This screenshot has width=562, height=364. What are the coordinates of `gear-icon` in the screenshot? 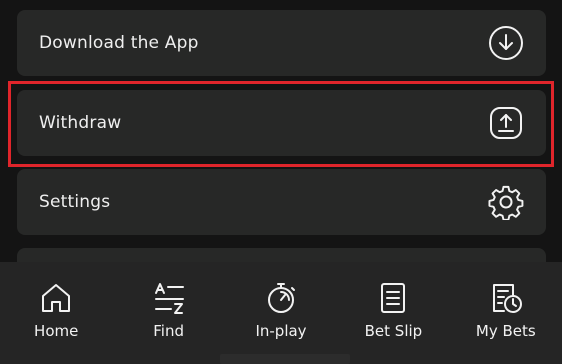 It's located at (506, 202).